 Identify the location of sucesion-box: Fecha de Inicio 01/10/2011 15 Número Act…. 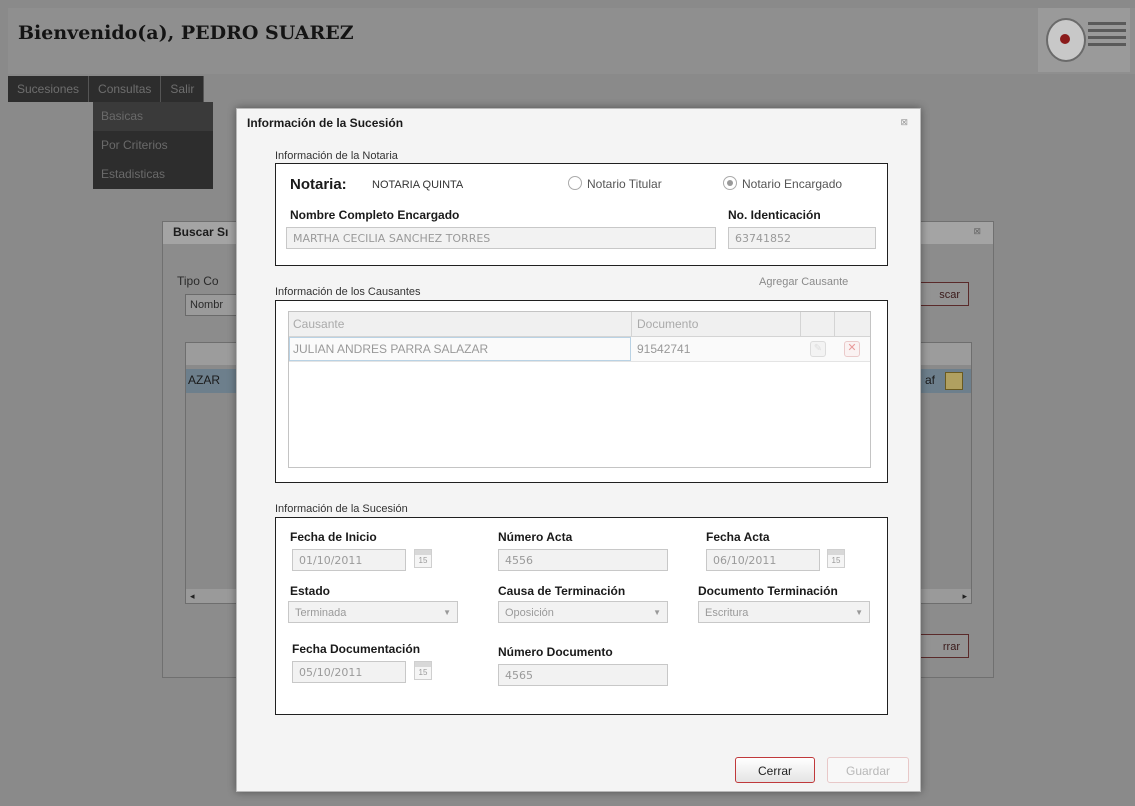
(581, 616).